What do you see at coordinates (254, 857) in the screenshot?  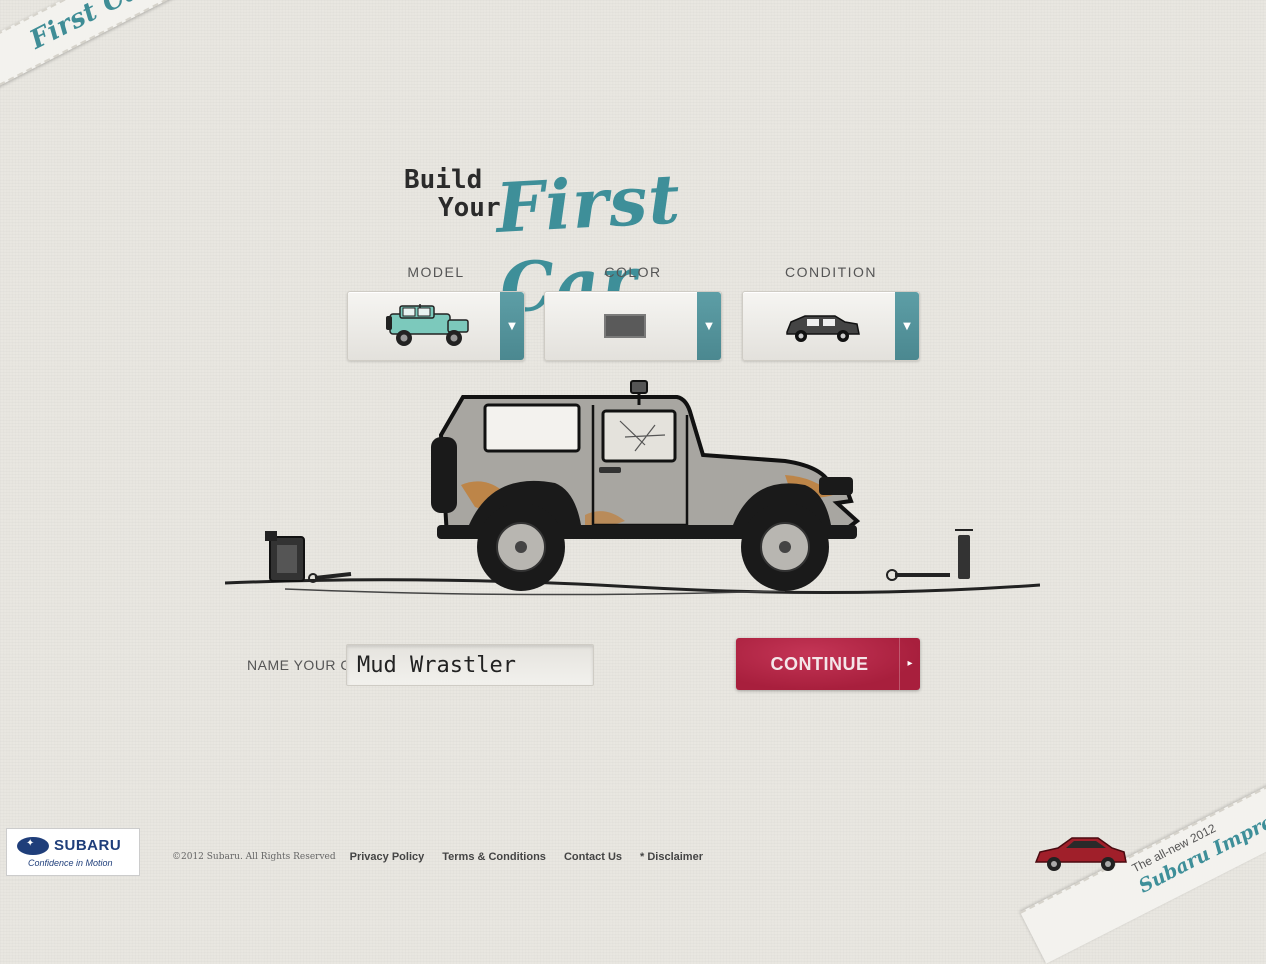 I see `copyright-text: ©2012 Subaru. All Rights Reserved` at bounding box center [254, 857].